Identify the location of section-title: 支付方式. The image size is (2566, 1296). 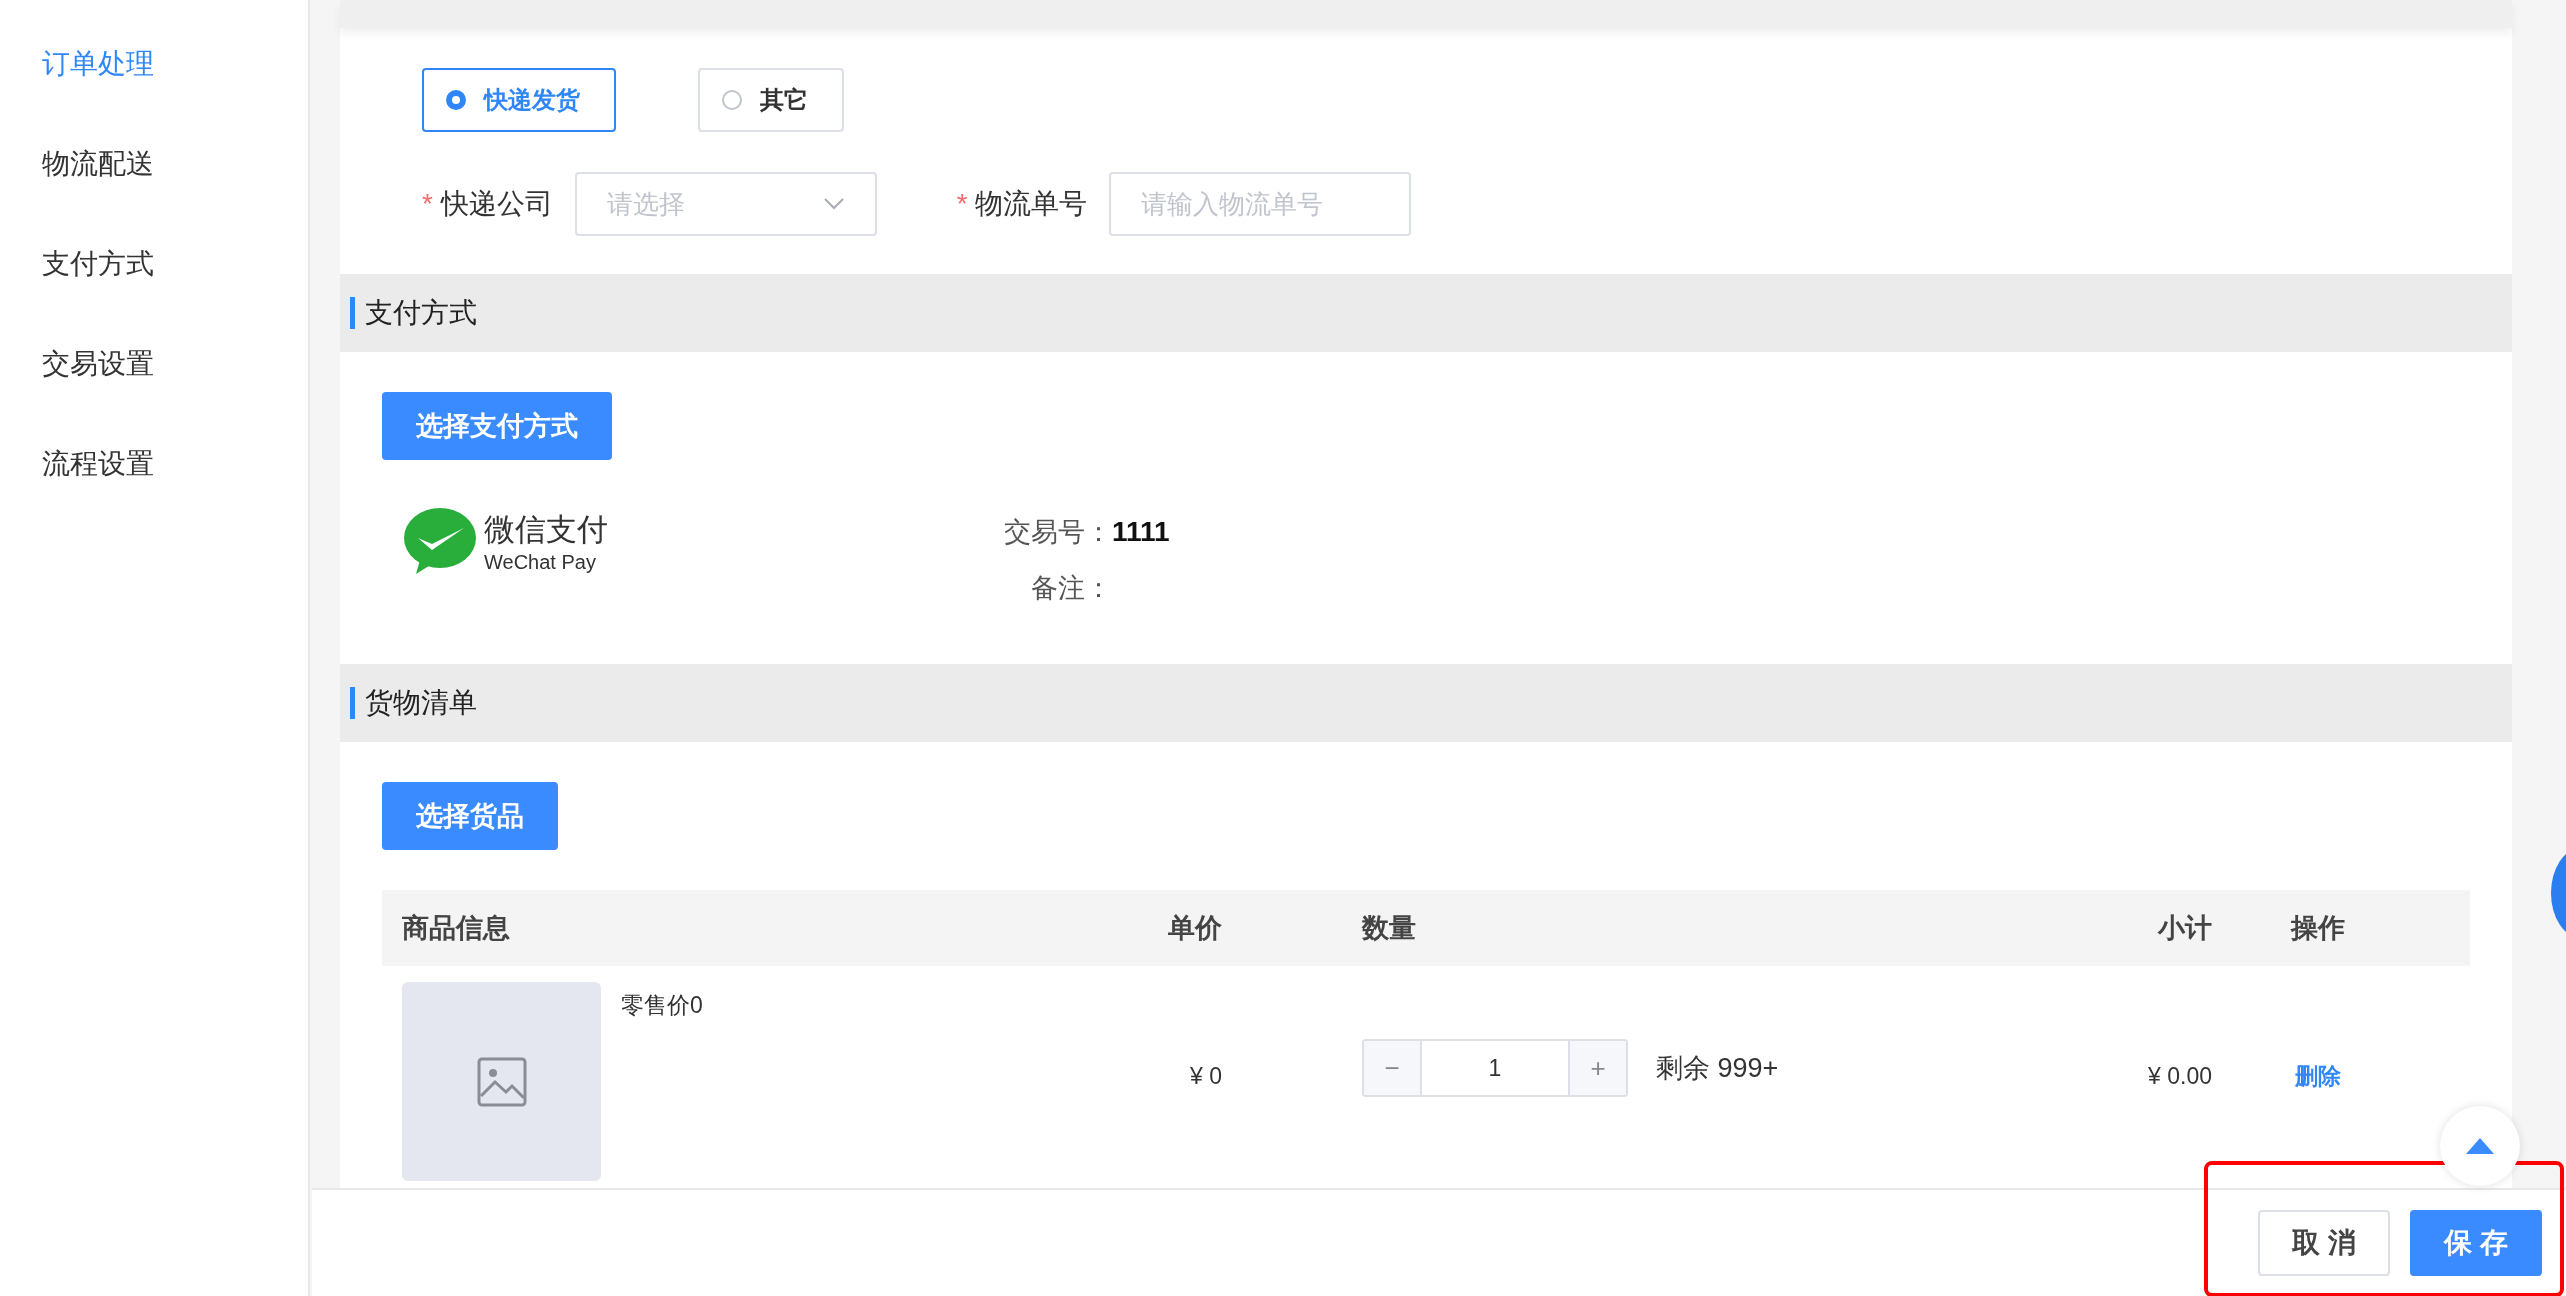
(421, 313).